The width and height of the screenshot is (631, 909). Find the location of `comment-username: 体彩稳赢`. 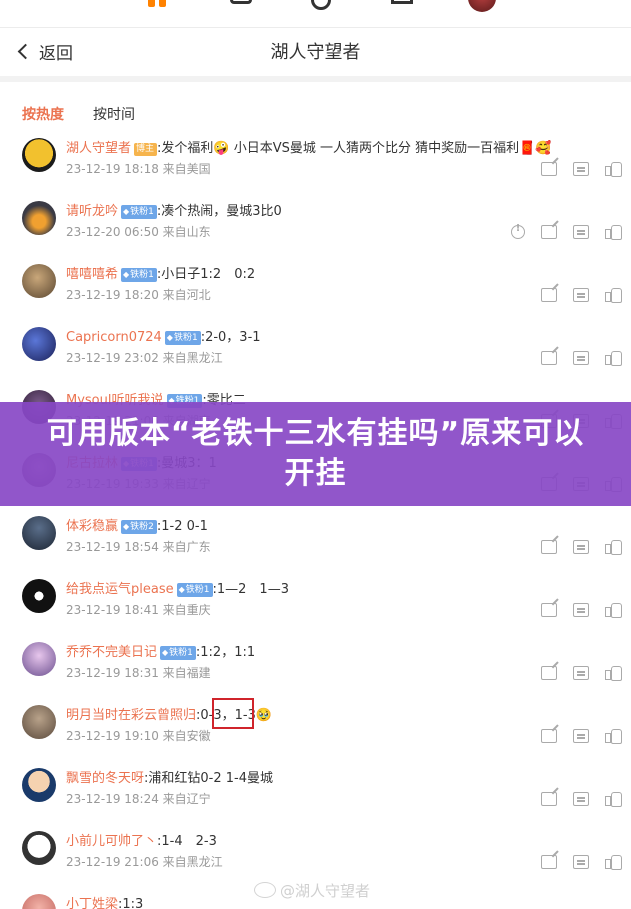

comment-username: 体彩稳赢 is located at coordinates (92, 526).